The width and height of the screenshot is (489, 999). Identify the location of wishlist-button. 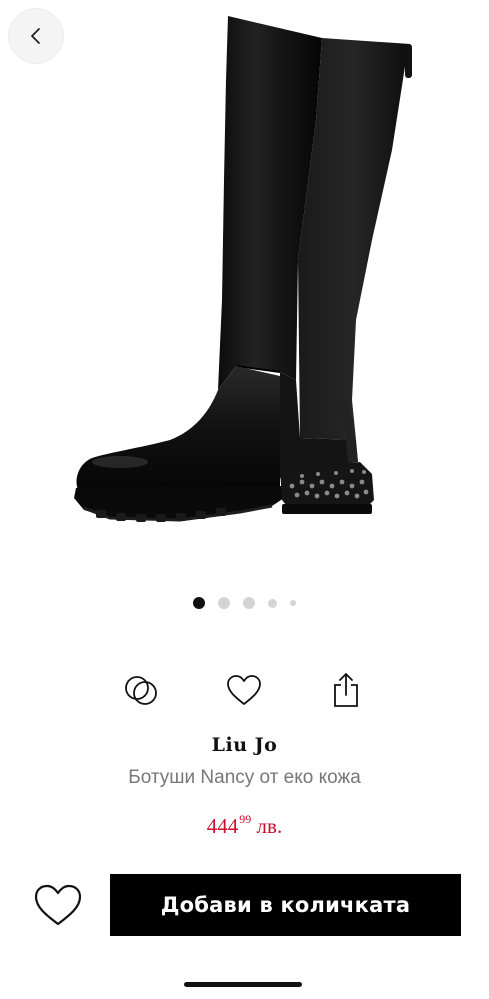
(58, 905).